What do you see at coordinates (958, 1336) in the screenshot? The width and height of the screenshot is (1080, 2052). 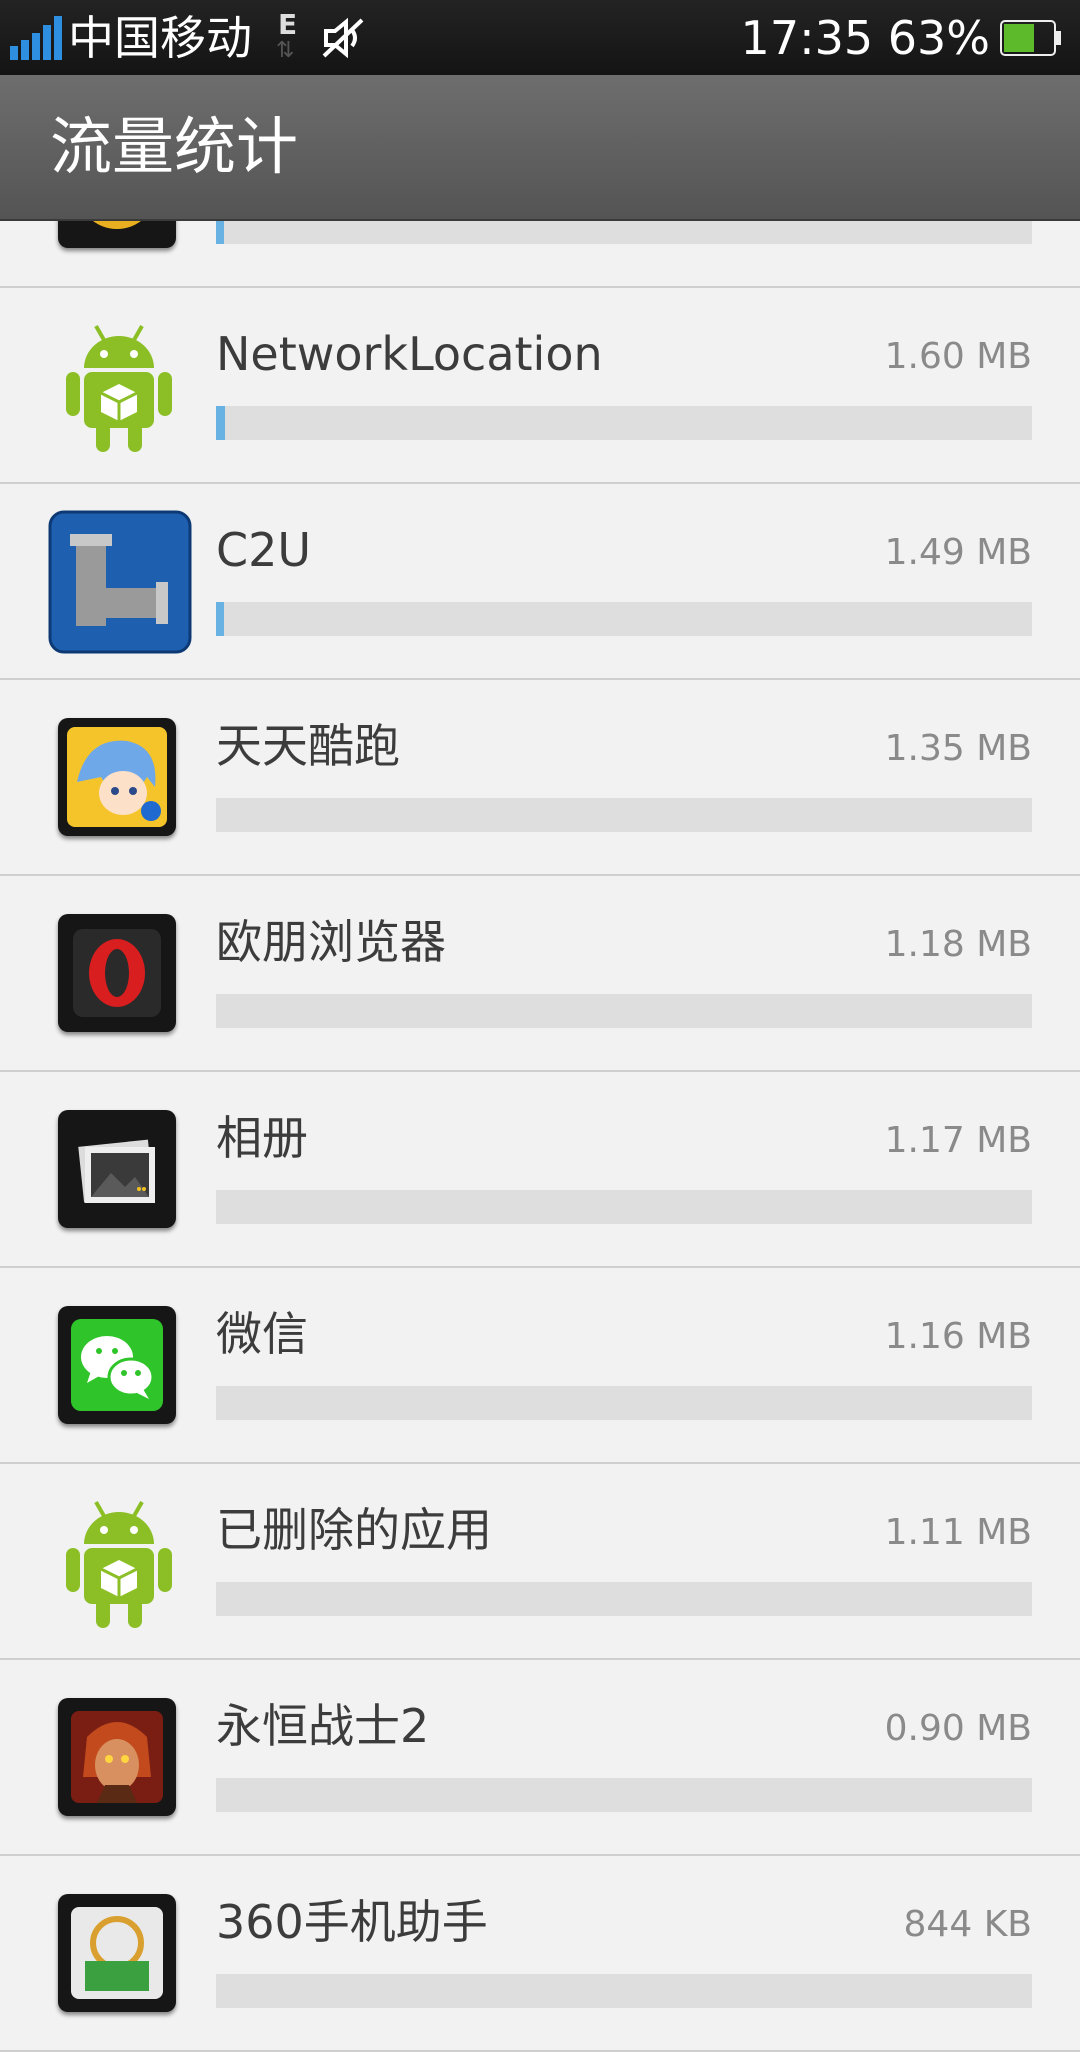 I see `app-usage-size: 1.16 MB` at bounding box center [958, 1336].